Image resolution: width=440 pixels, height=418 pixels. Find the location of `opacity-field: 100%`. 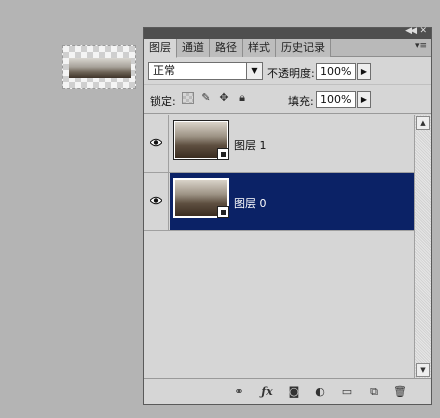

opacity-field: 100% is located at coordinates (336, 71).